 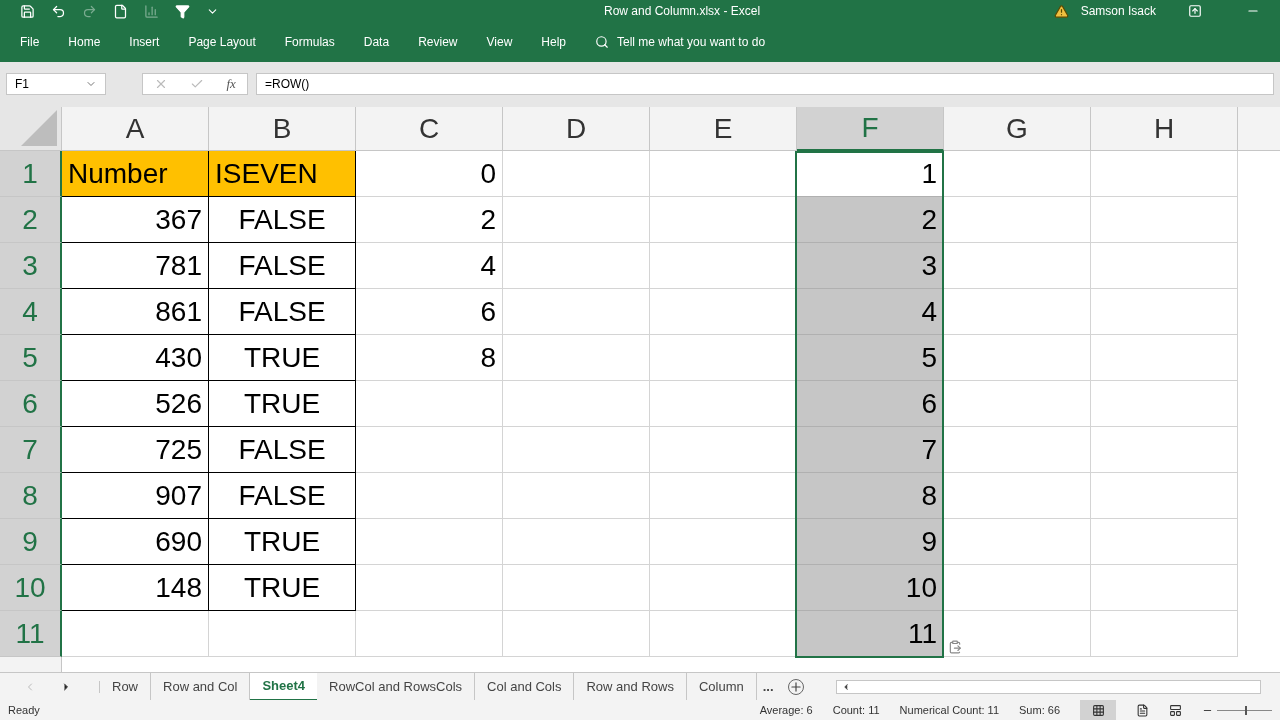 I want to click on save-icon, so click(x=27, y=11).